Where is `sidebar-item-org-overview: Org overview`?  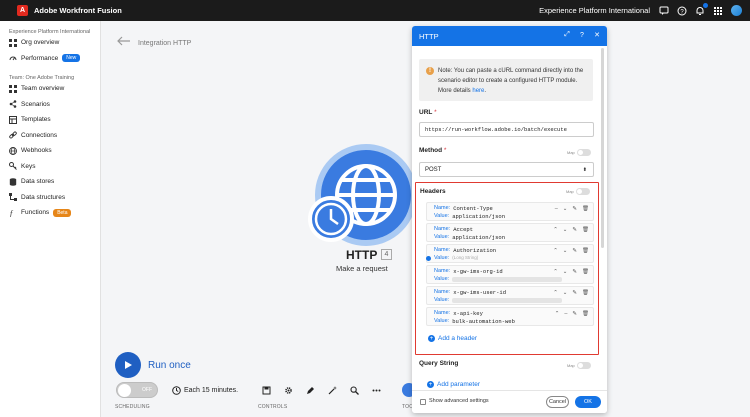
sidebar-item-org-overview: Org overview is located at coordinates (50, 43).